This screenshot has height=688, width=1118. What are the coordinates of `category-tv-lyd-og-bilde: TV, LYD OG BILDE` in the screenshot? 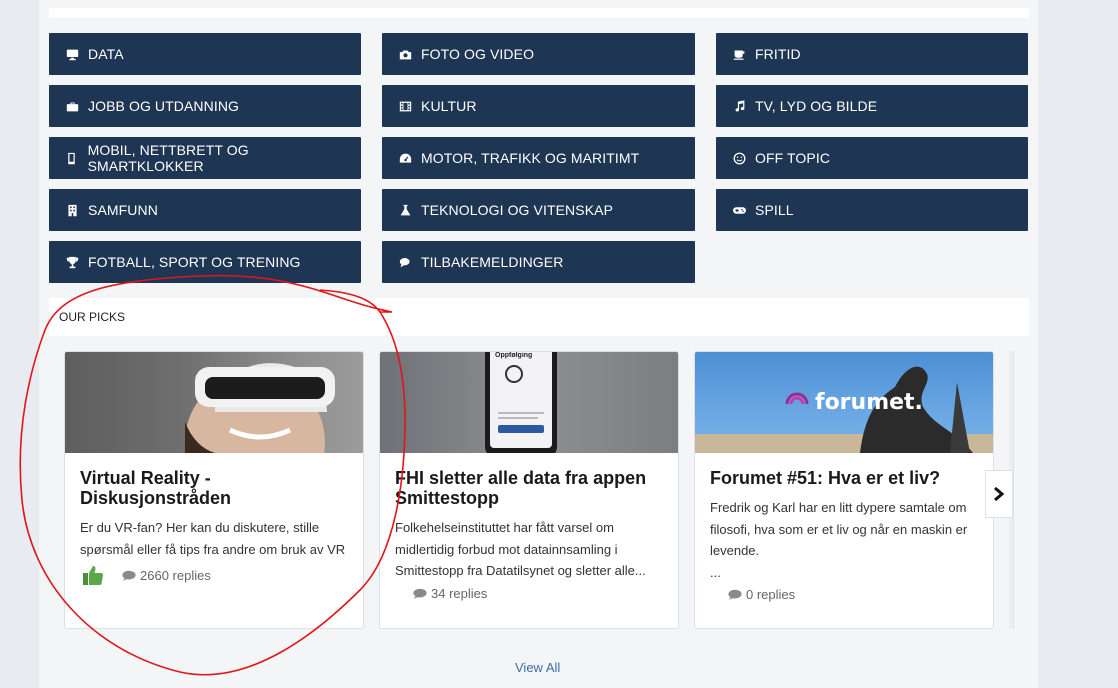 It's located at (872, 106).